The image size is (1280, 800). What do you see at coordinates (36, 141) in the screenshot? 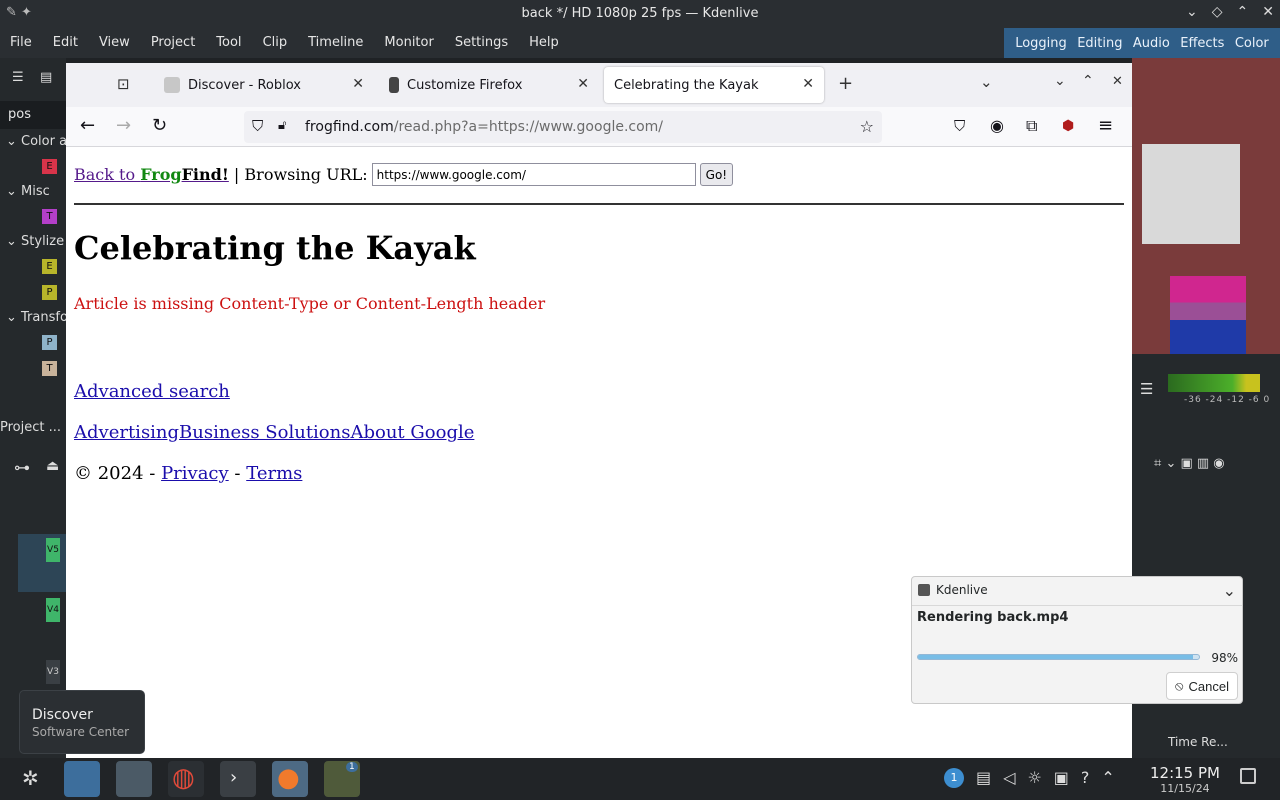
I see `effect-group-color: ⌄ Color a` at bounding box center [36, 141].